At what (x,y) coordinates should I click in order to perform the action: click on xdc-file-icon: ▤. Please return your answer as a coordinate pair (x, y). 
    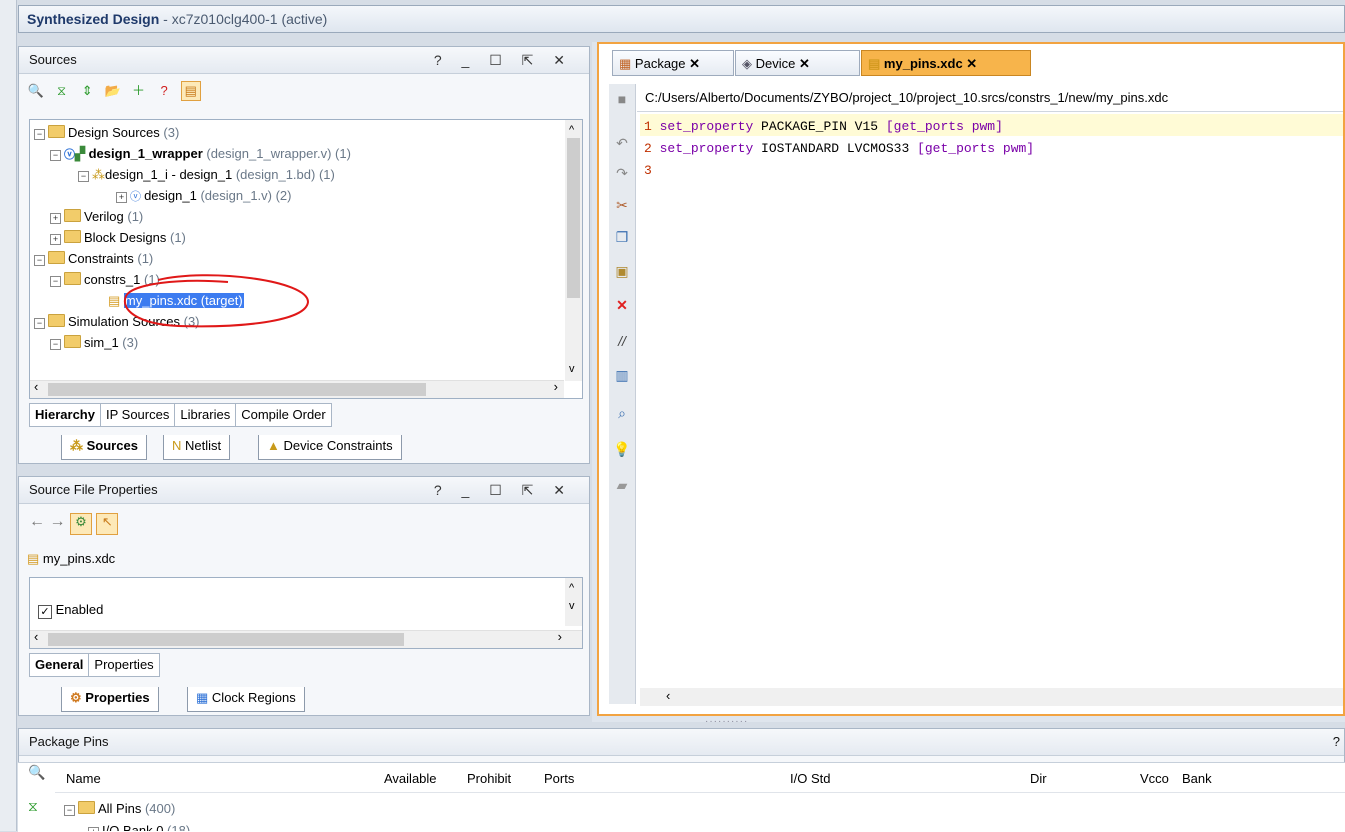
    Looking at the image, I should click on (33, 558).